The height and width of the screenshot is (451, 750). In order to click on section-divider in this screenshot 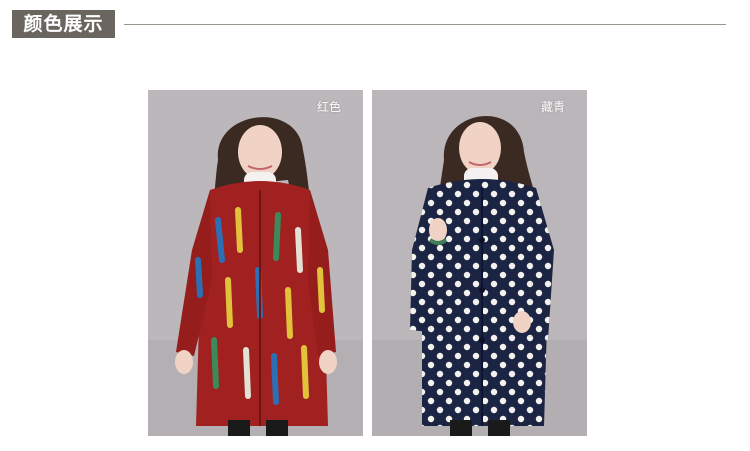, I will do `click(425, 24)`.